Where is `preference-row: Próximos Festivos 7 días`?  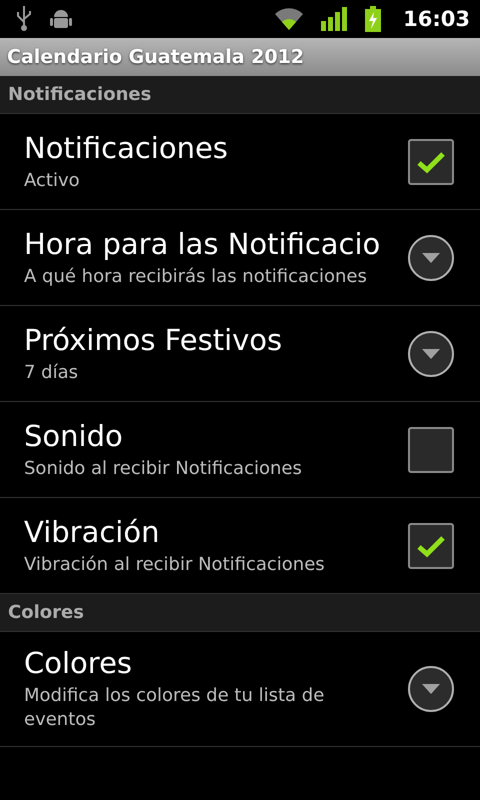 preference-row: Próximos Festivos 7 días is located at coordinates (240, 354).